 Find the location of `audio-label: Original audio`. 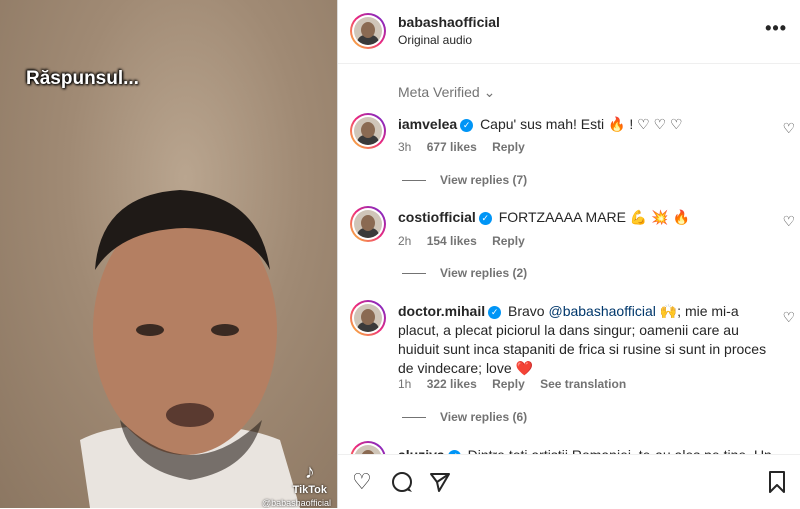

audio-label: Original audio is located at coordinates (435, 40).